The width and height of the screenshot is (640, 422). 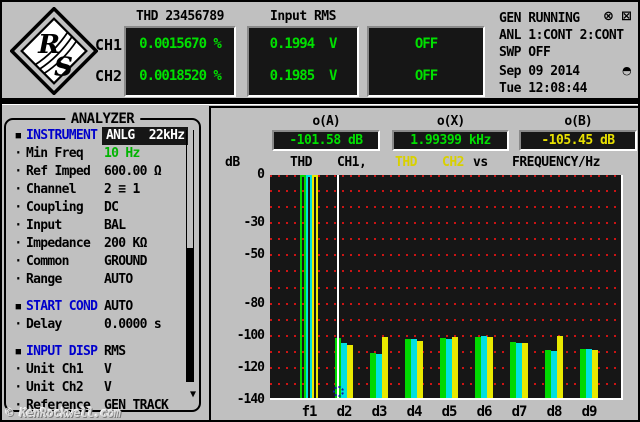 What do you see at coordinates (589, 412) in the screenshot?
I see `x-tick-label-d9: d9` at bounding box center [589, 412].